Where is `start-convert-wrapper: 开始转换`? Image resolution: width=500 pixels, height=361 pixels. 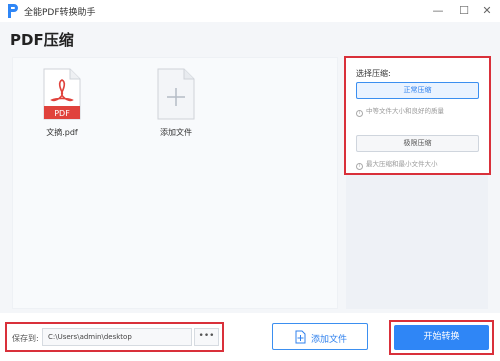 start-convert-wrapper: 开始转换 is located at coordinates (441, 337).